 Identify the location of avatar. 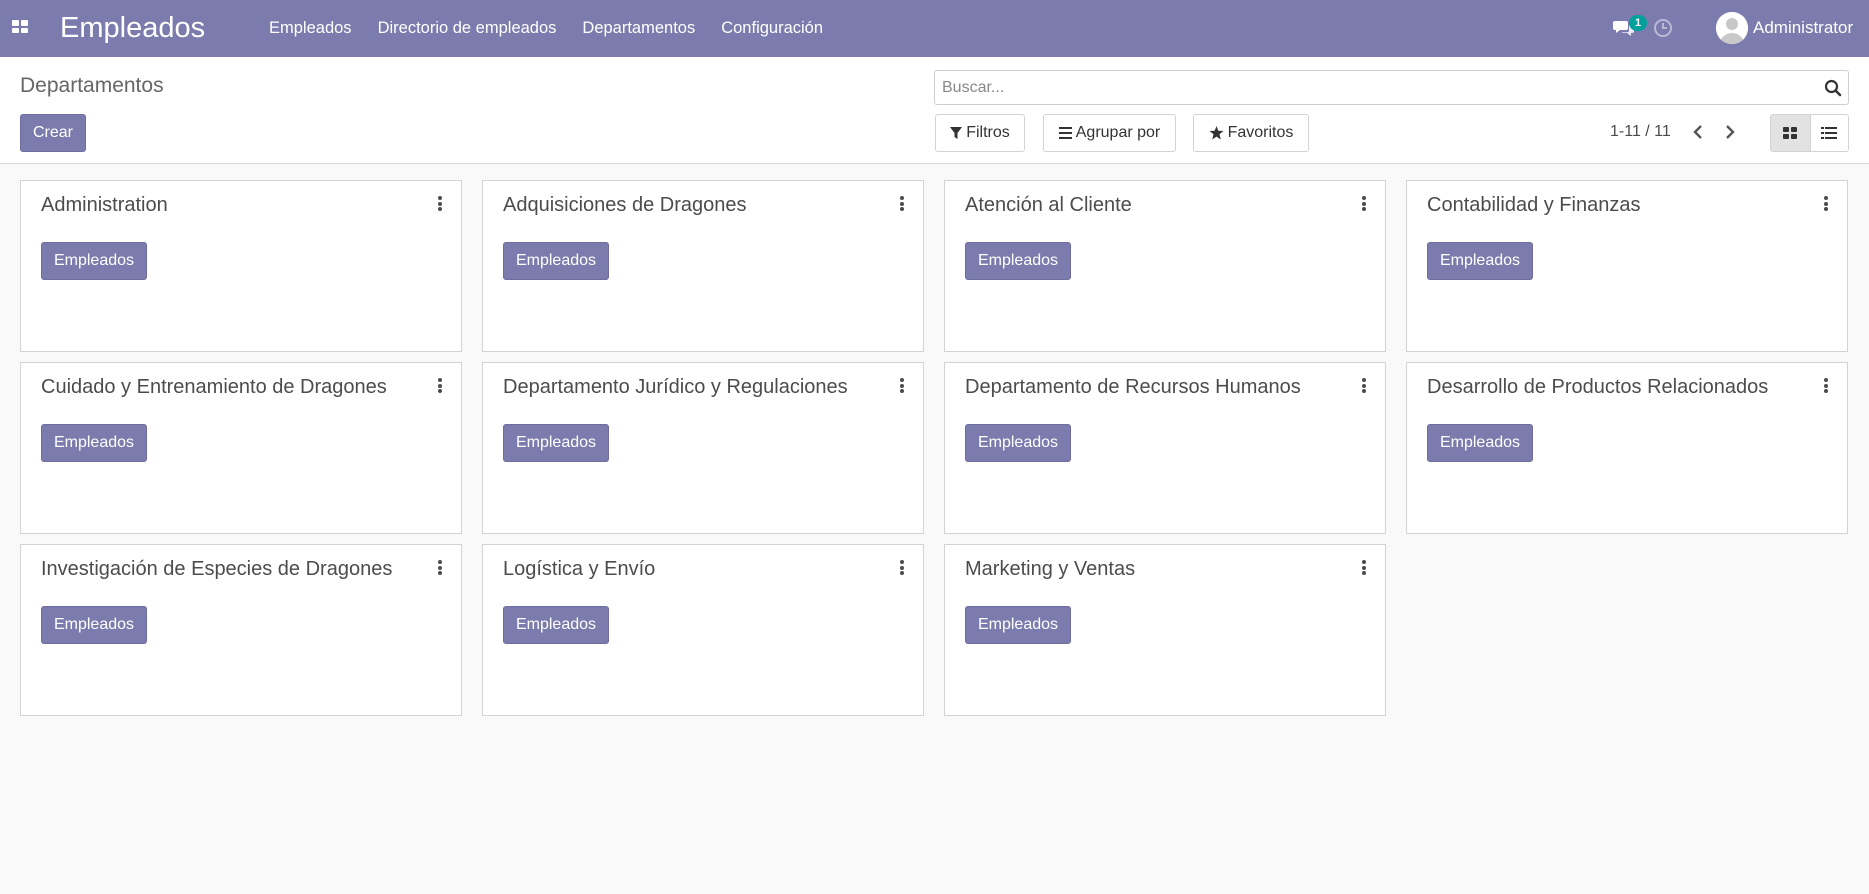
(1732, 28).